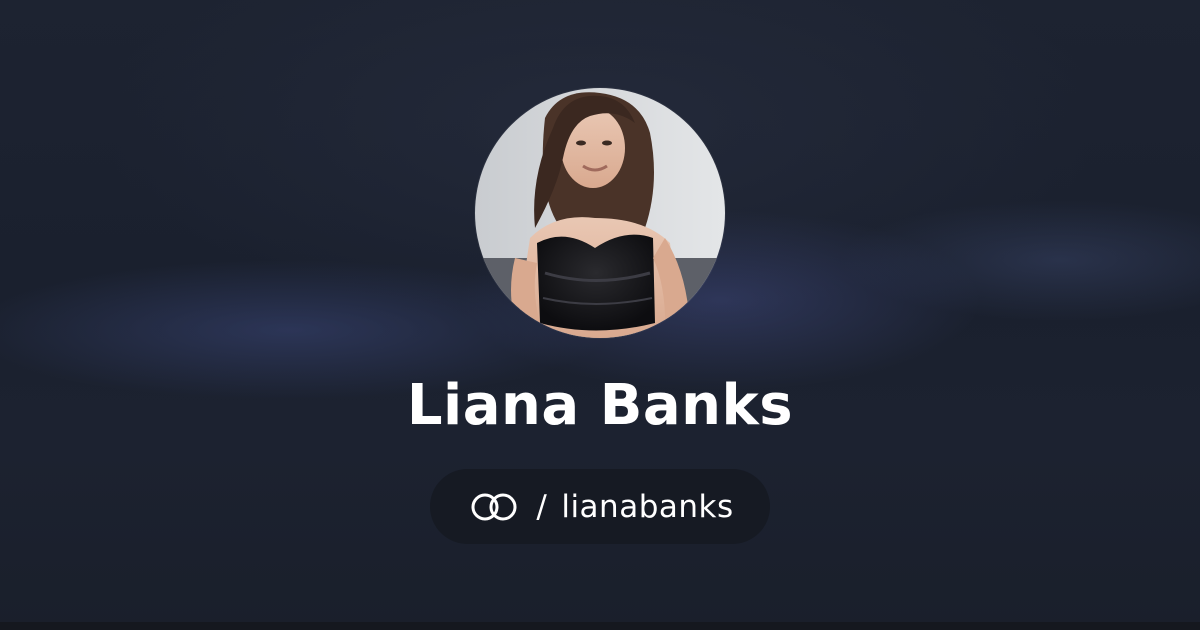  I want to click on profile-handle-link: / lianabanks, so click(600, 506).